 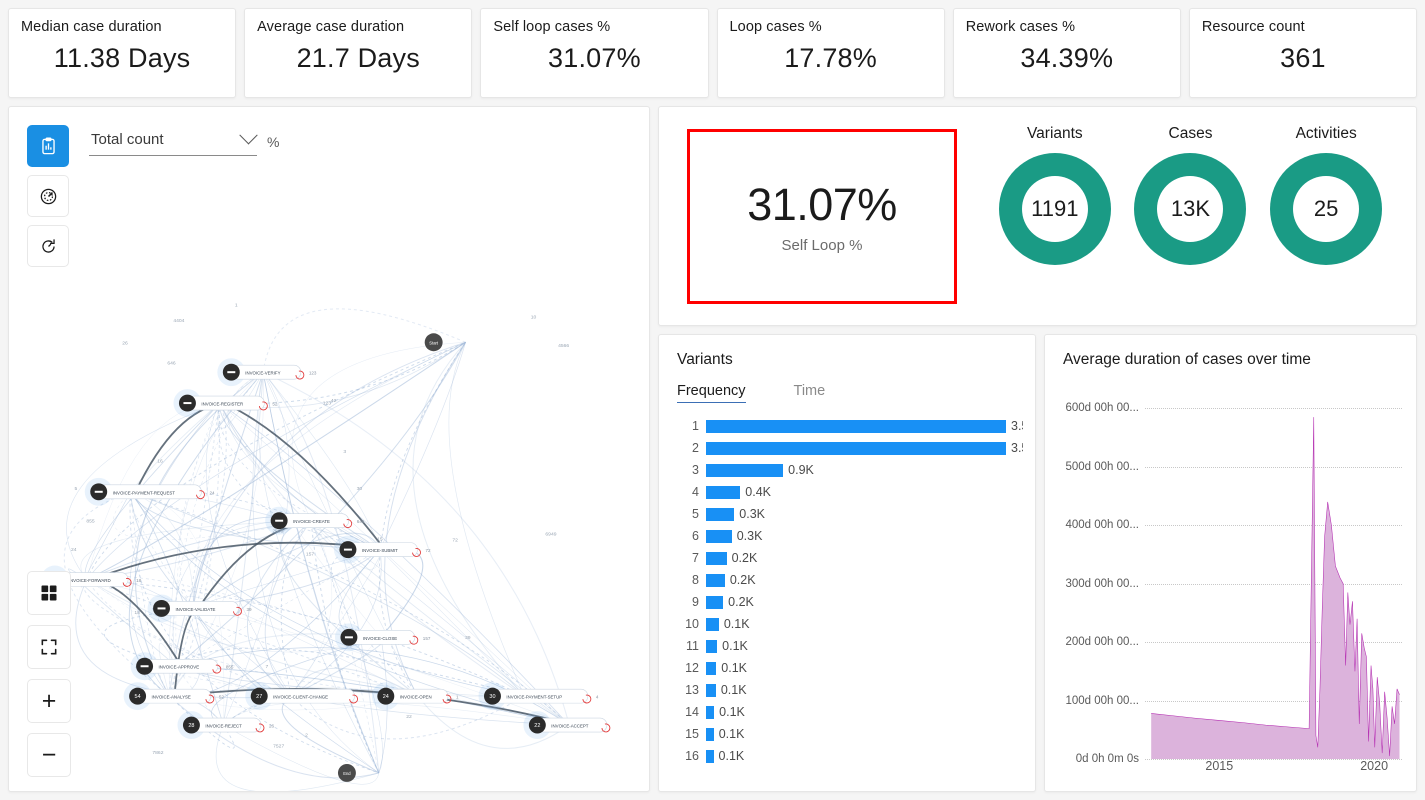 What do you see at coordinates (850, 756) in the screenshot?
I see `variant-row: 16 0.1K` at bounding box center [850, 756].